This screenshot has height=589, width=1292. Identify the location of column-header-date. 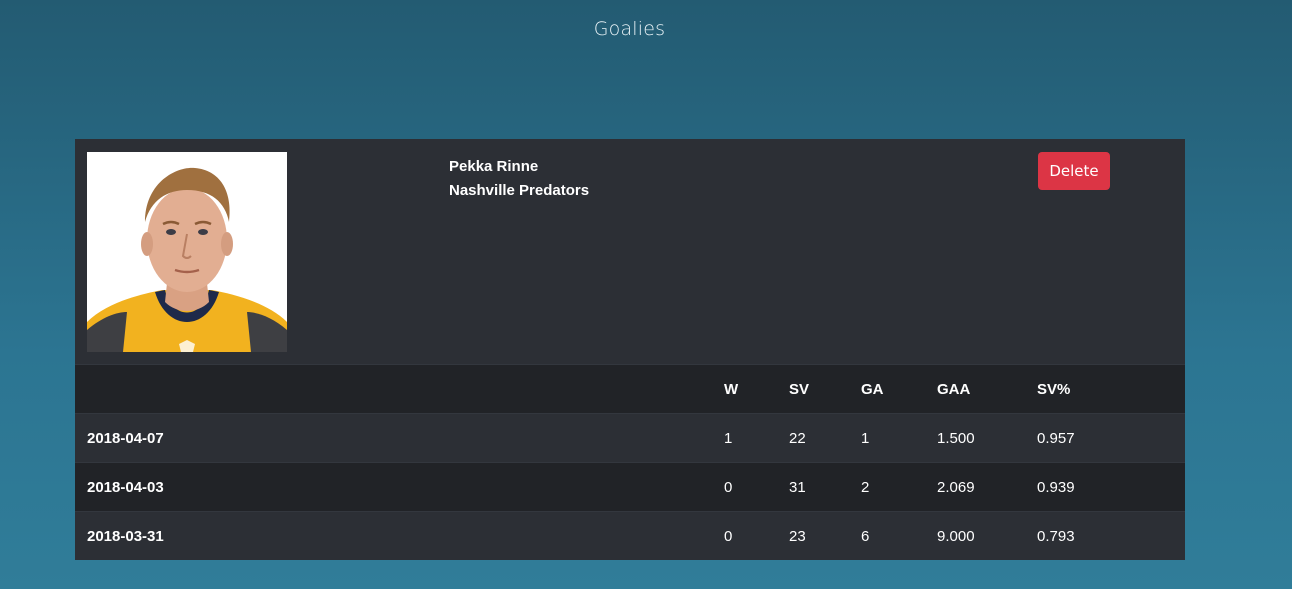
(399, 389).